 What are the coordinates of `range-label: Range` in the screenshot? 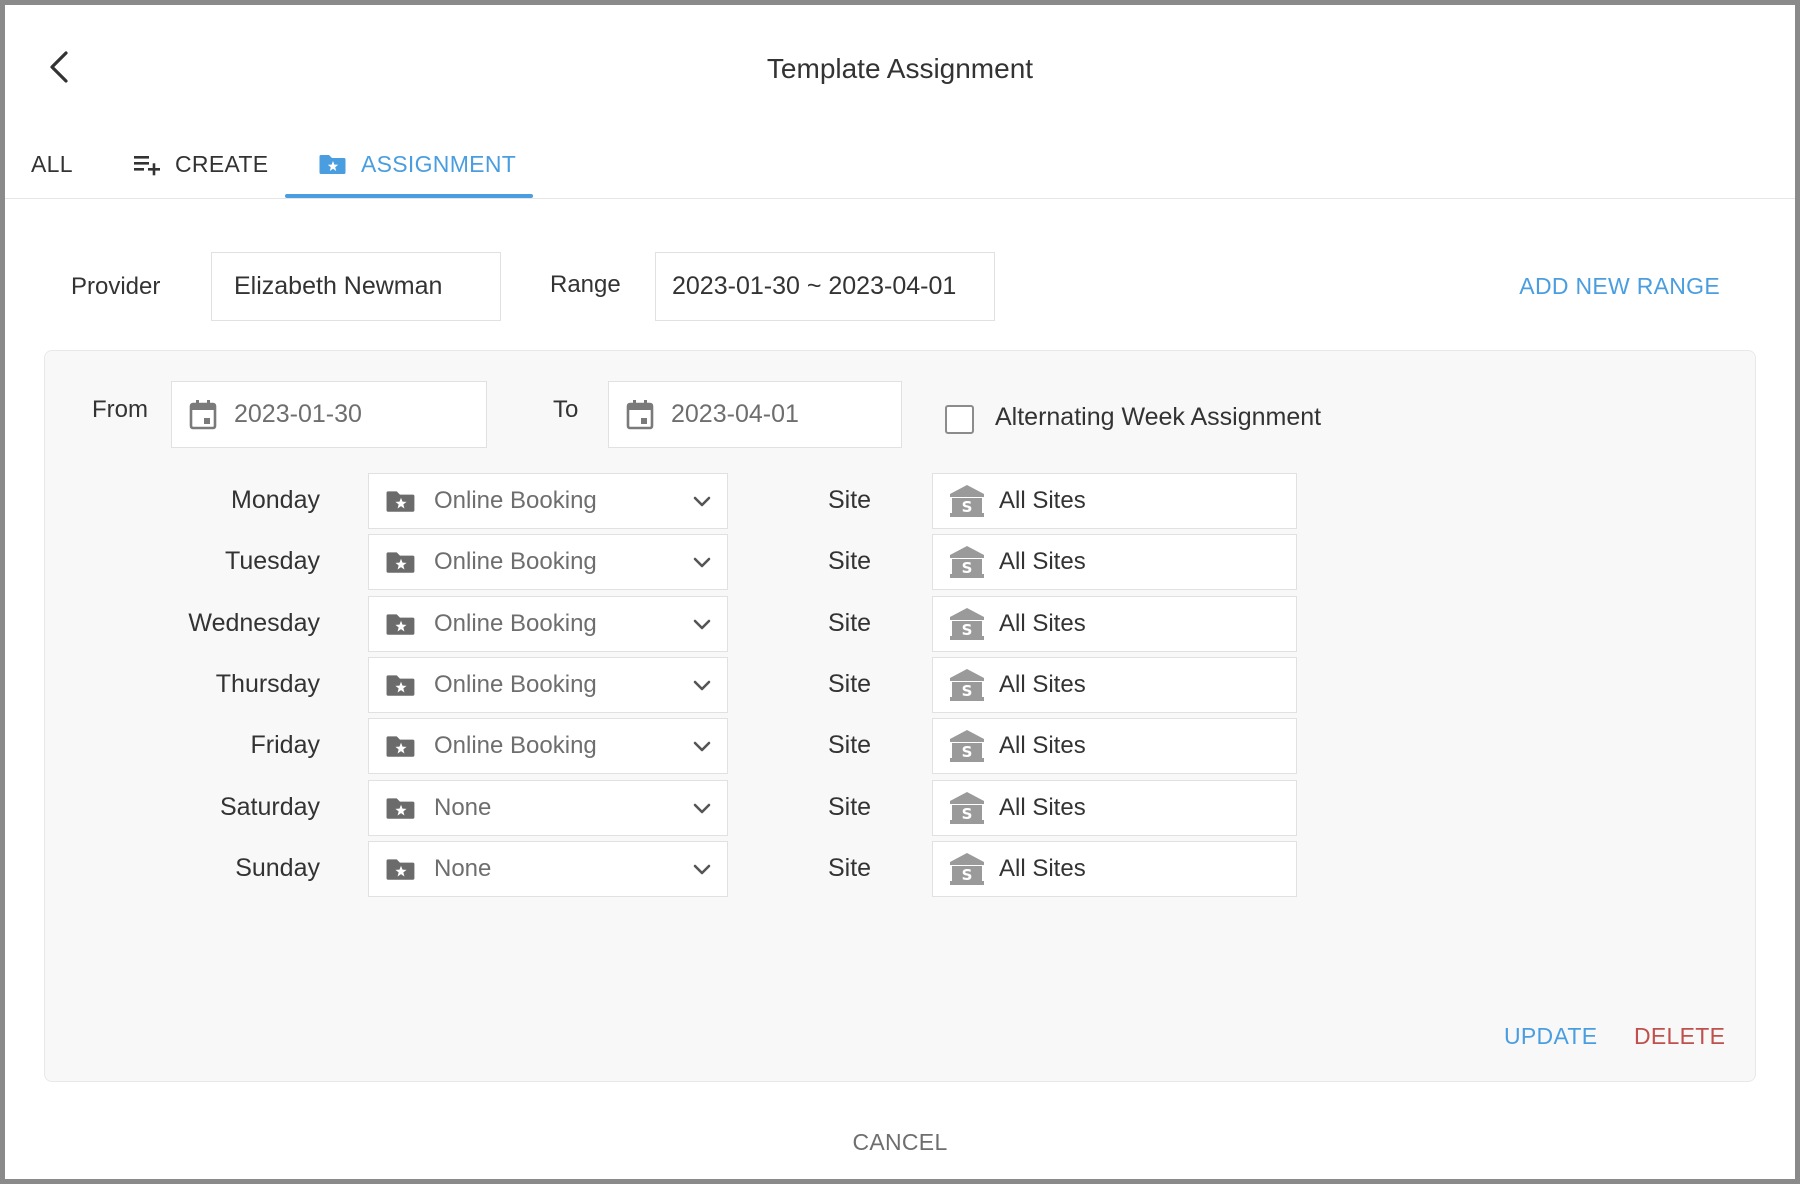 It's located at (585, 284).